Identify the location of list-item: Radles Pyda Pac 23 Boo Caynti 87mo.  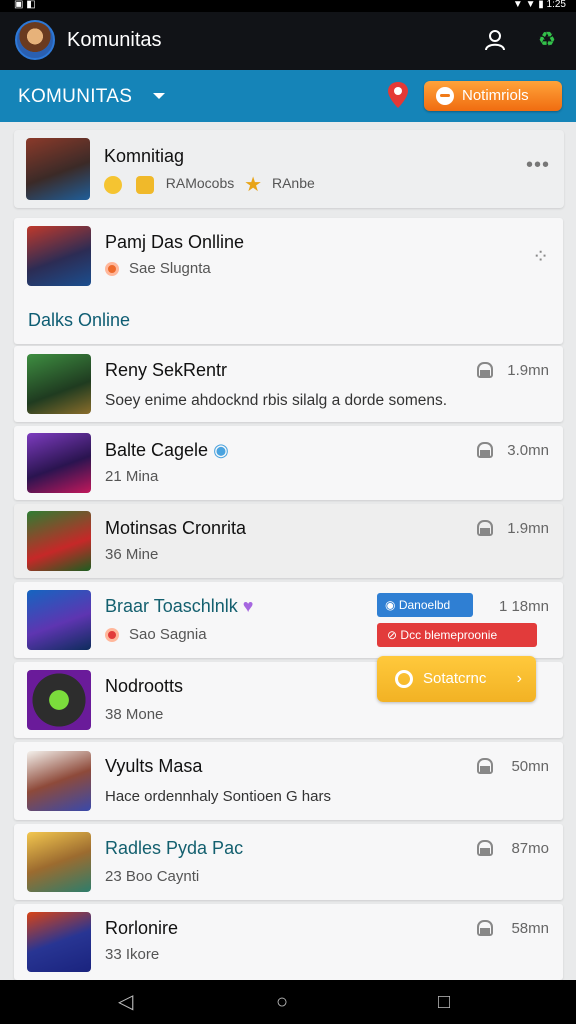
(288, 862).